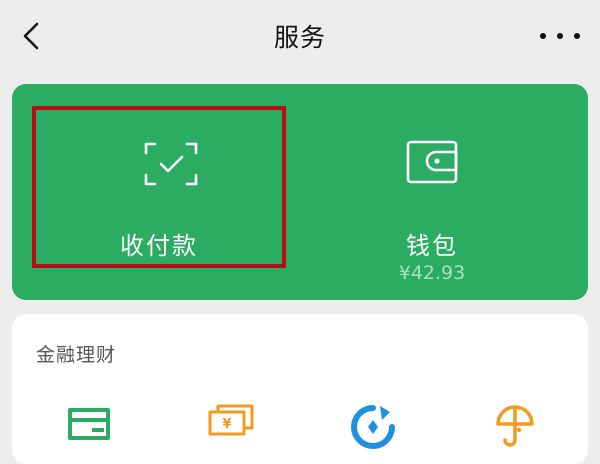 The image size is (600, 464). What do you see at coordinates (515, 427) in the screenshot?
I see `insurance-icon` at bounding box center [515, 427].